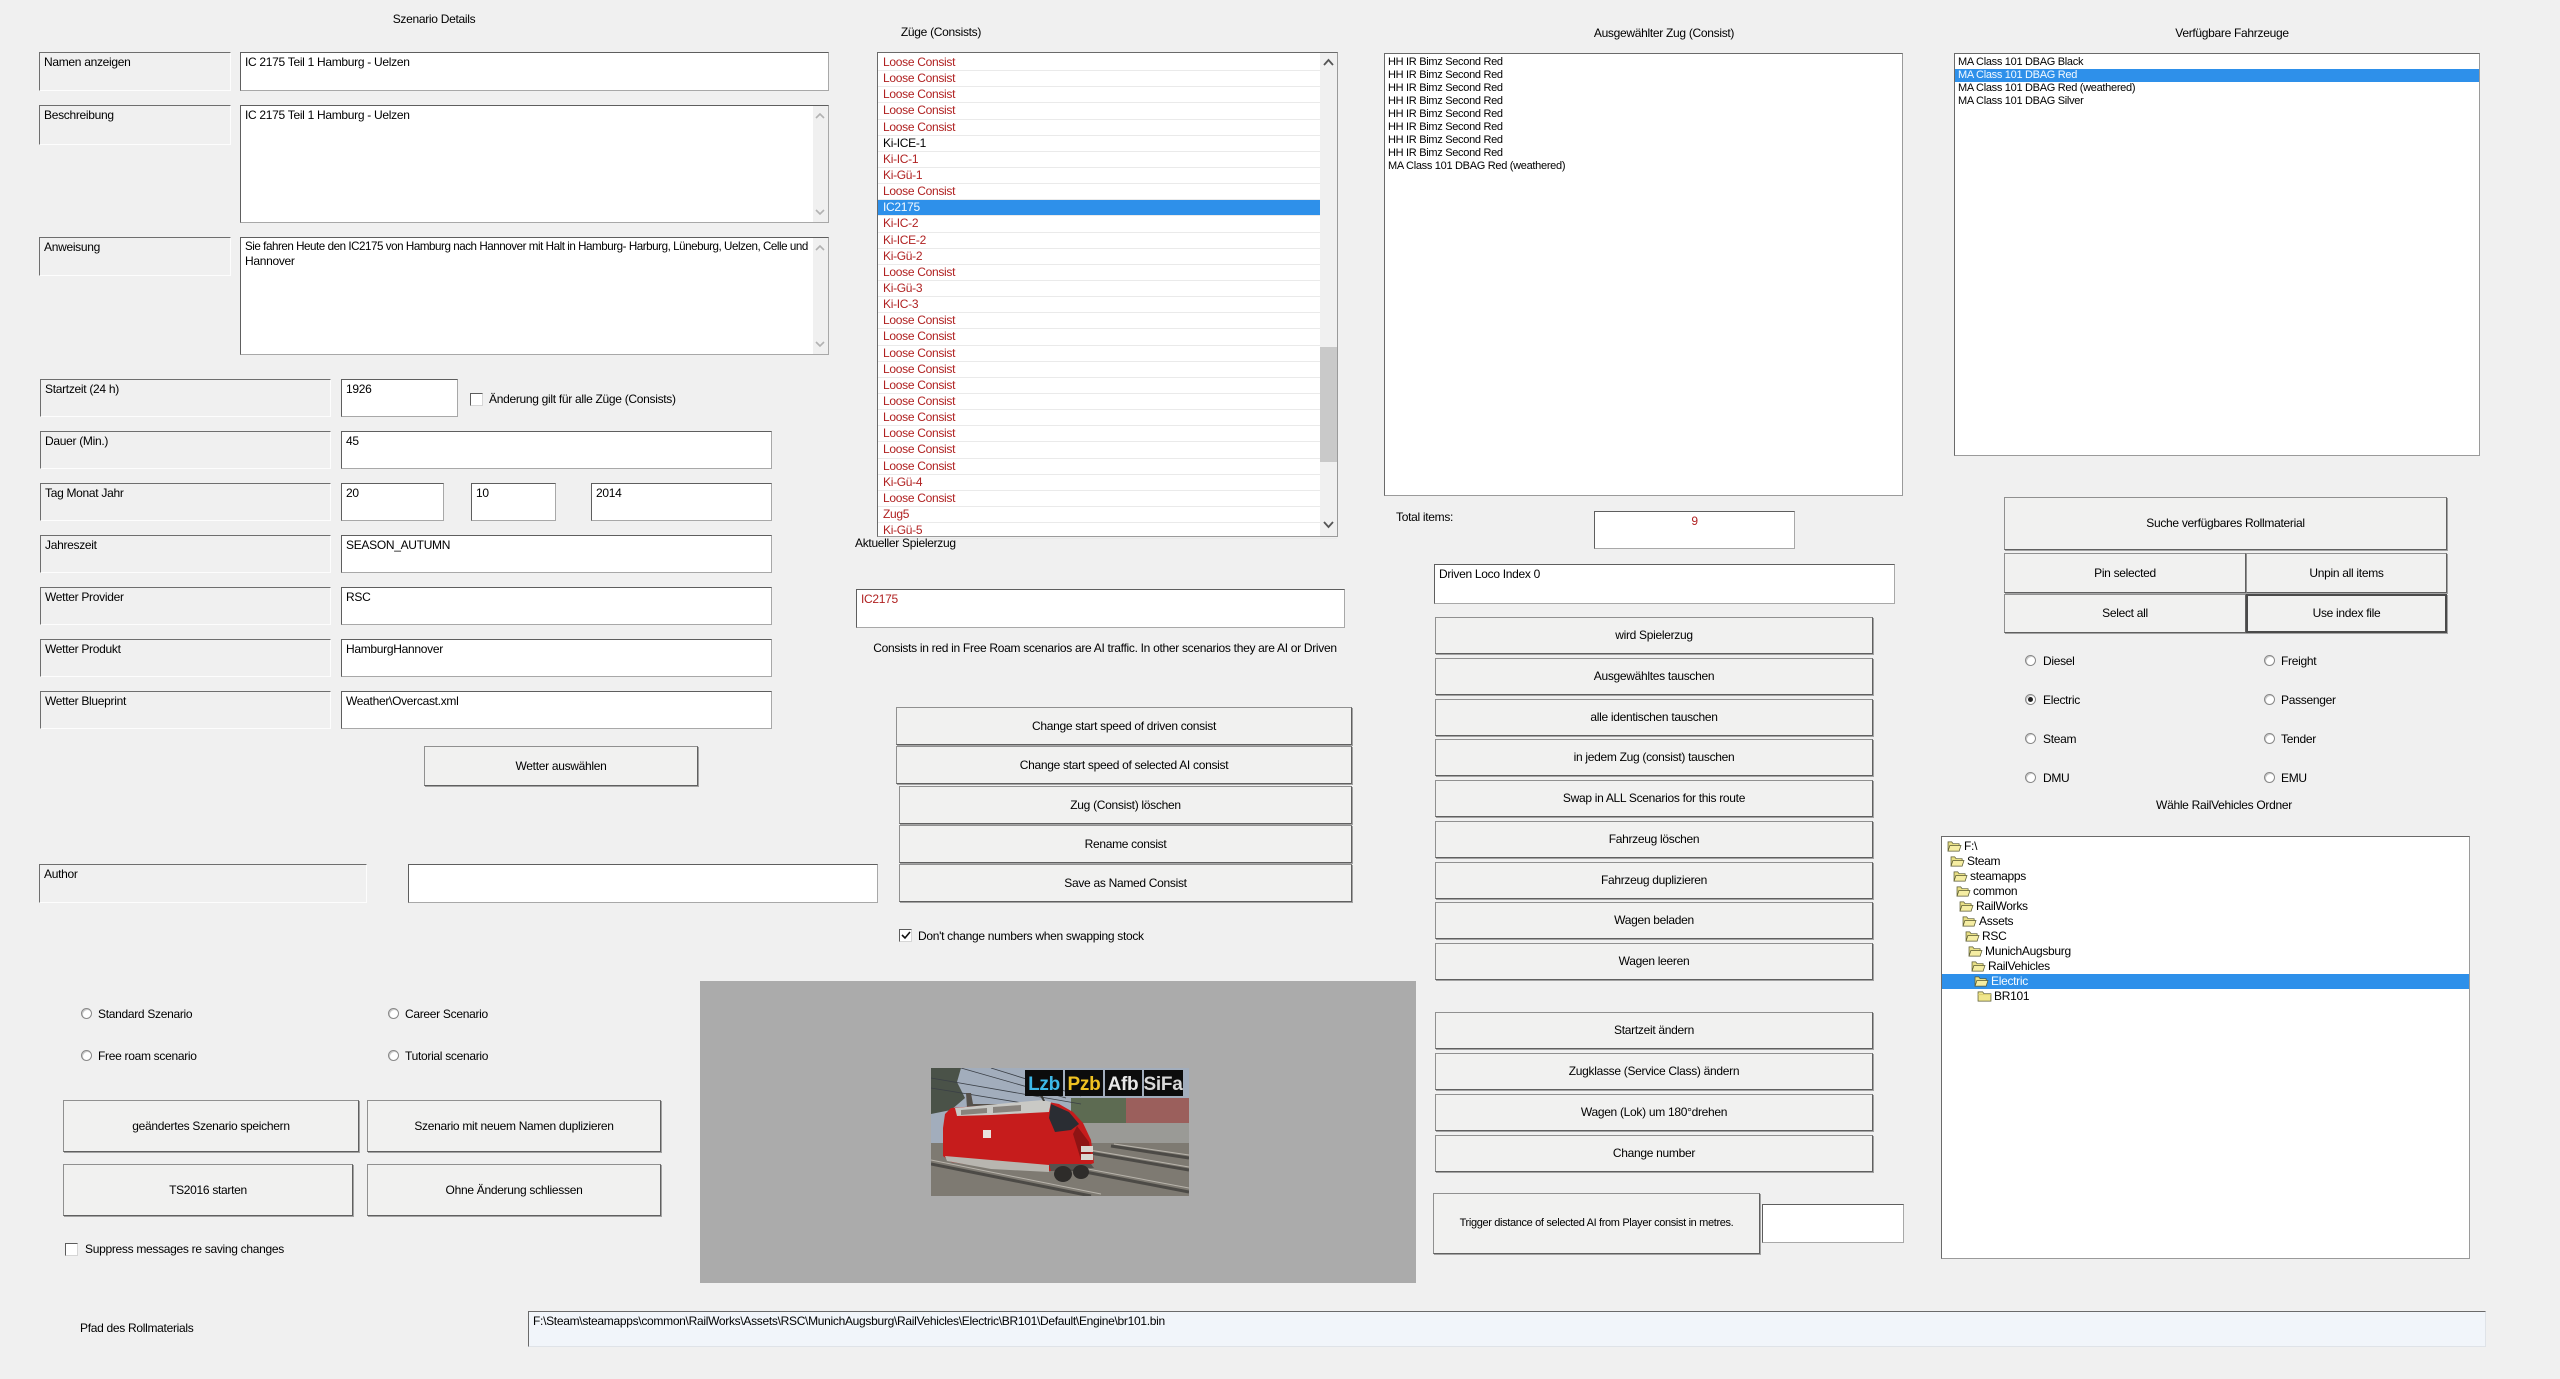 The width and height of the screenshot is (2560, 1379). I want to click on svg-text: Afb, so click(1123, 1084).